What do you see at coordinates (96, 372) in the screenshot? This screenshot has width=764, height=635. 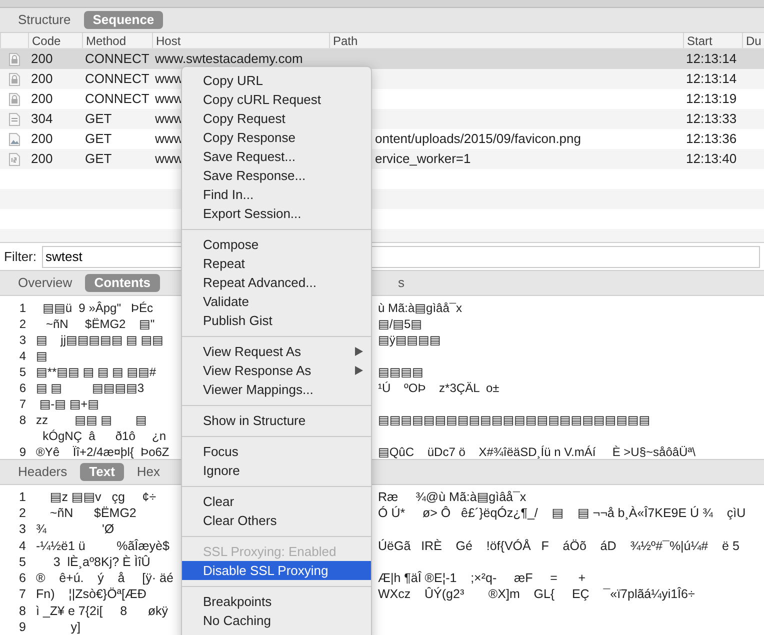 I see `content-text: ▤**▤▤ ▤ ▤ ▤ ▤▤#` at bounding box center [96, 372].